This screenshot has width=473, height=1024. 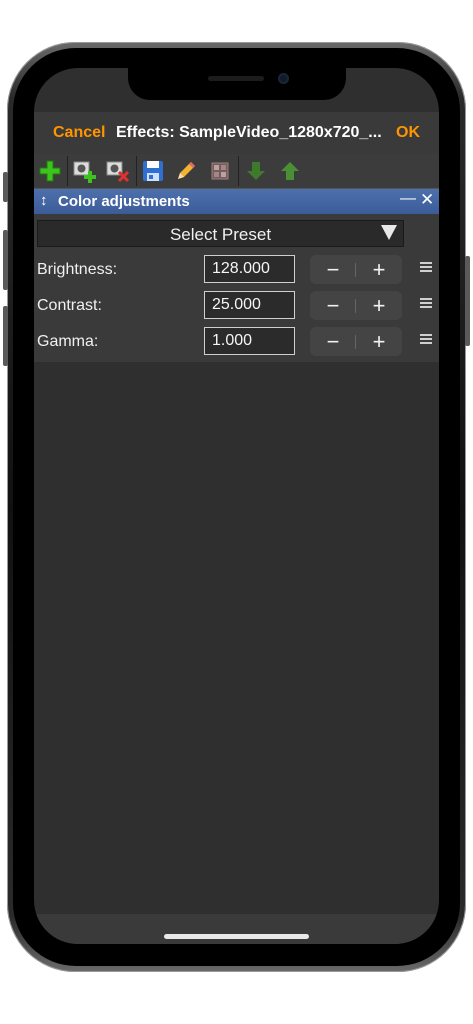 I want to click on contrast-label: Contrast:, so click(x=69, y=305).